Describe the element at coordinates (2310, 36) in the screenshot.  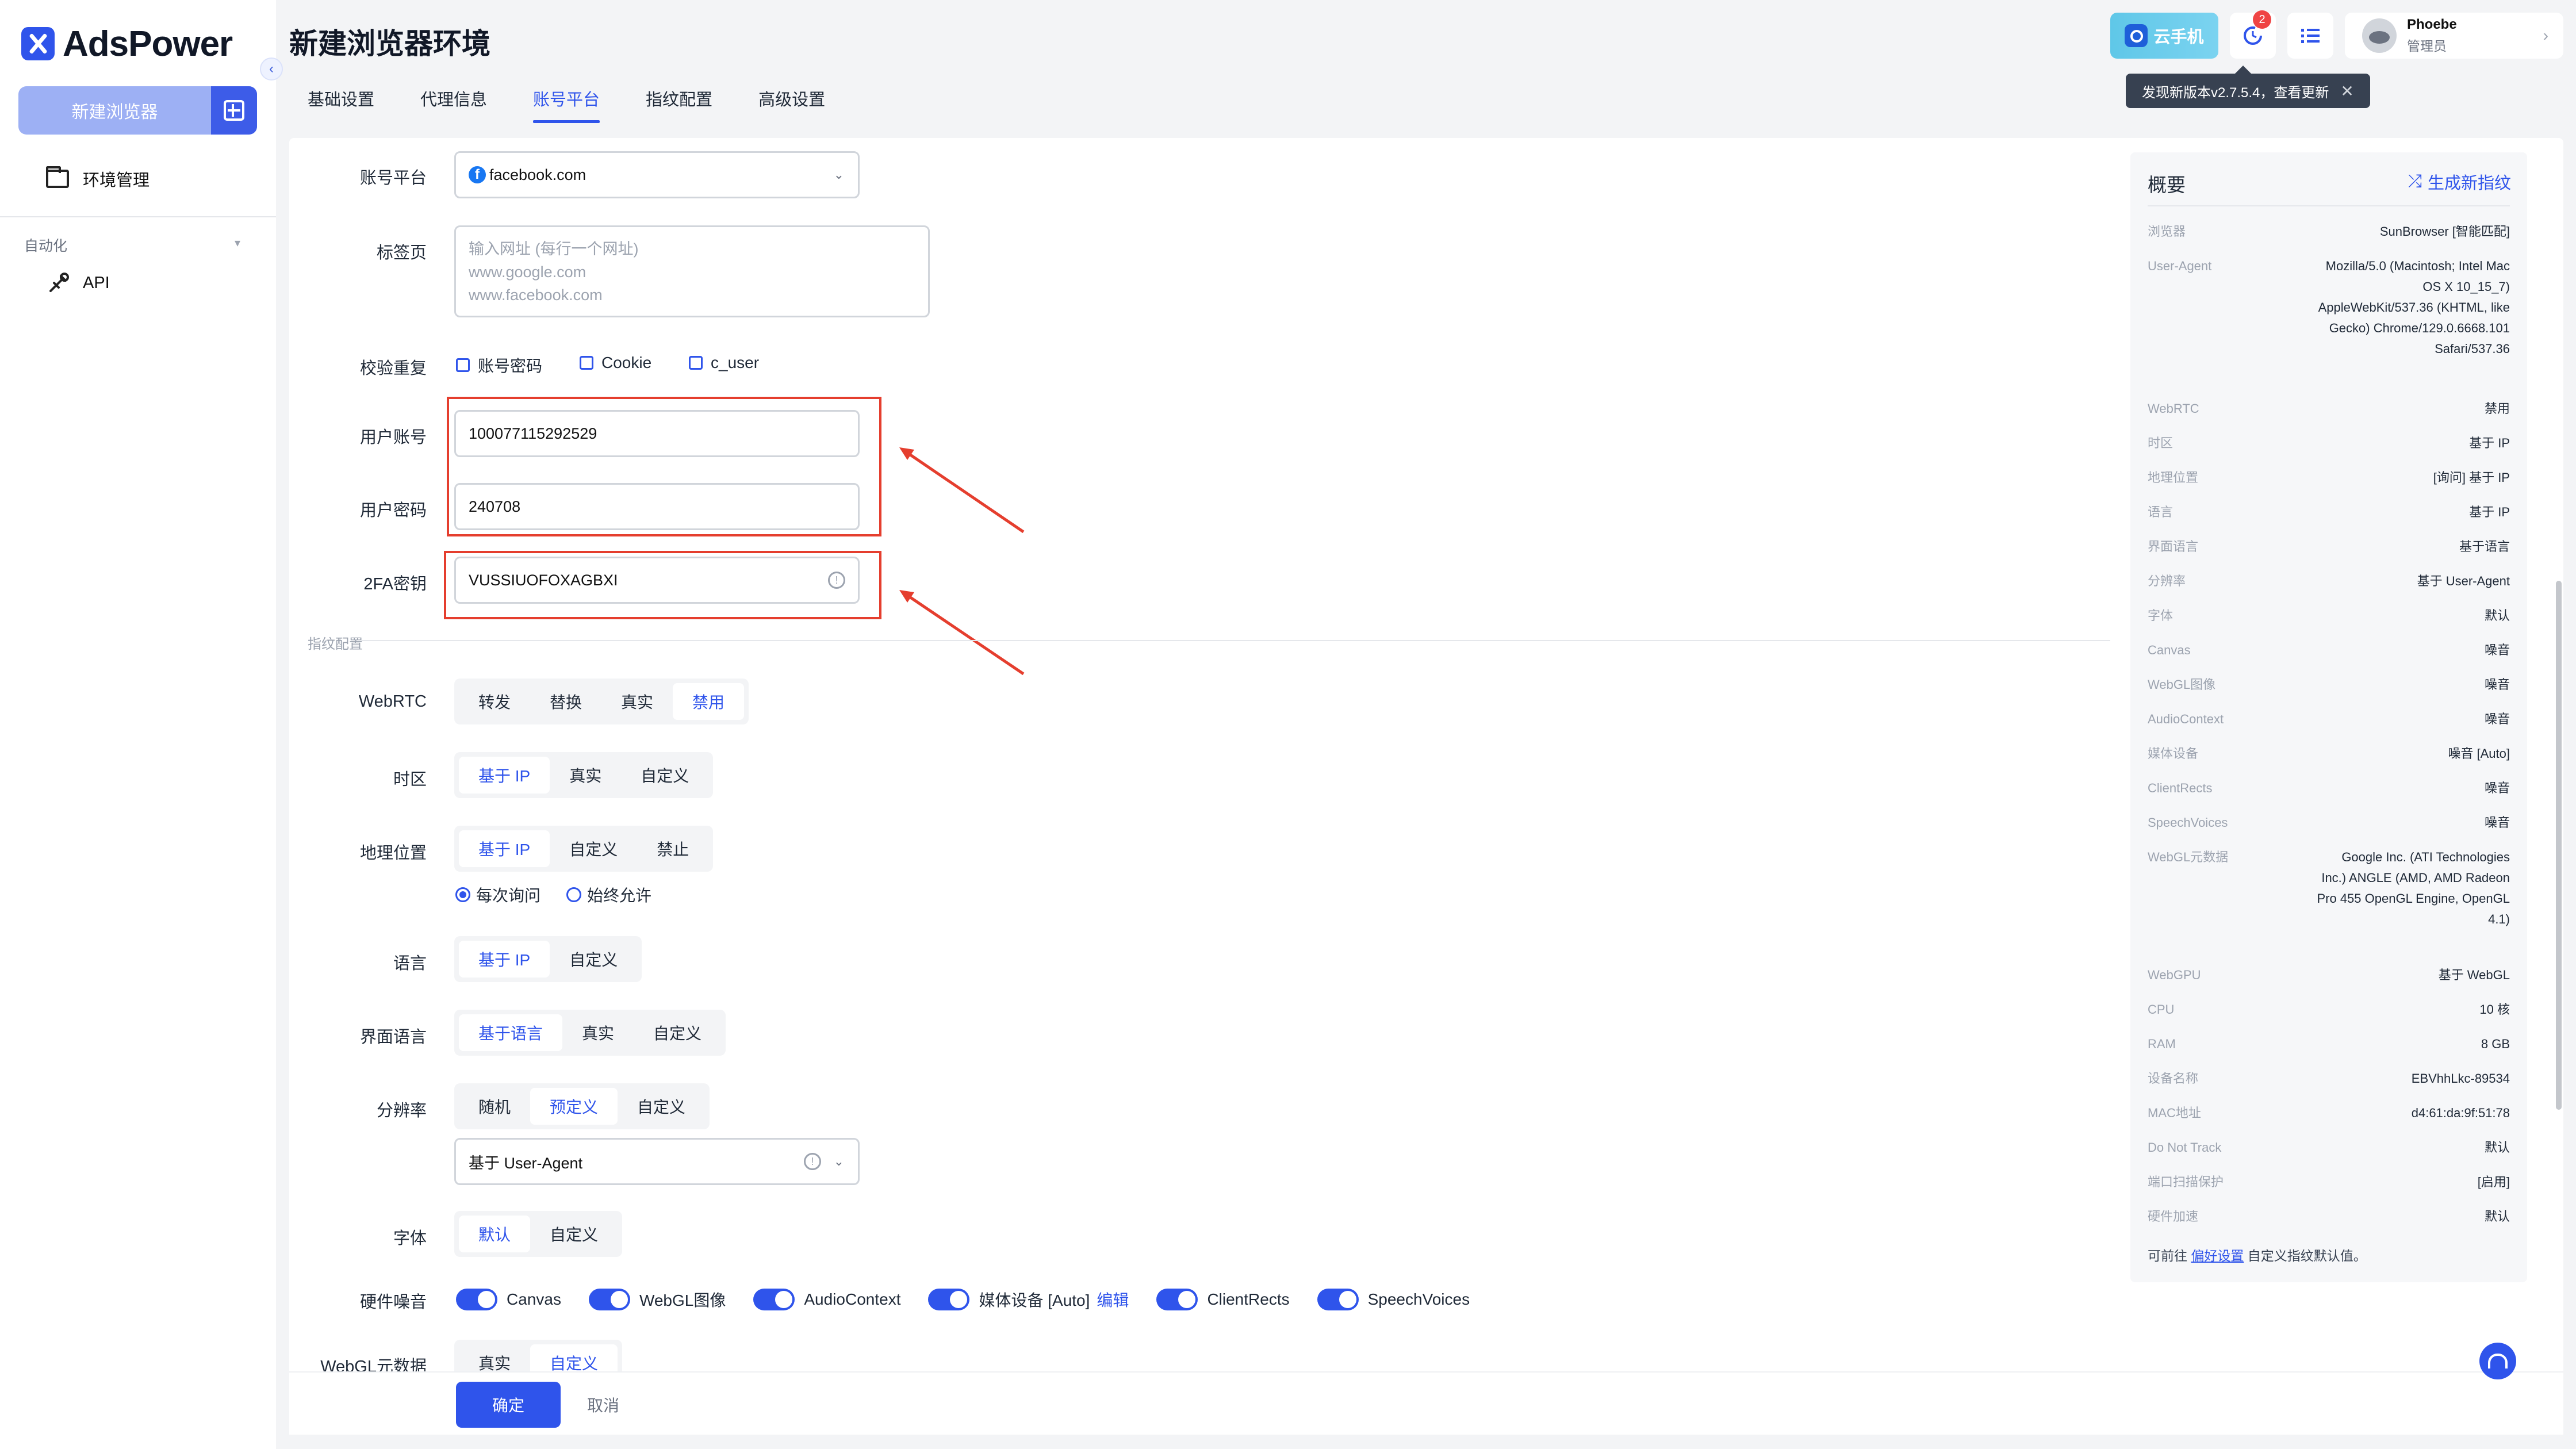
I see `task-list-button` at that location.